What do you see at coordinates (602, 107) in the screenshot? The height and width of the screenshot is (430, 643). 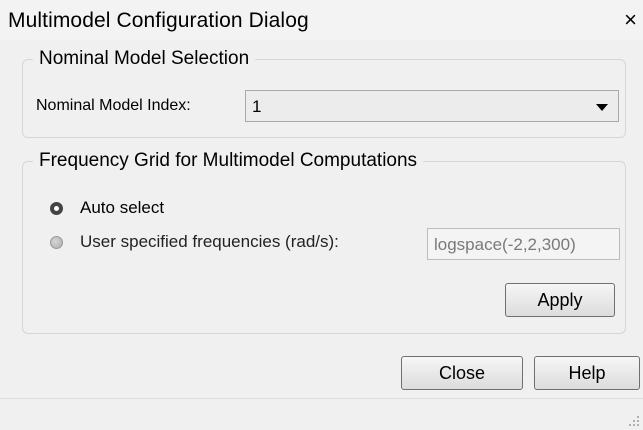 I see `chevron-down-icon` at bounding box center [602, 107].